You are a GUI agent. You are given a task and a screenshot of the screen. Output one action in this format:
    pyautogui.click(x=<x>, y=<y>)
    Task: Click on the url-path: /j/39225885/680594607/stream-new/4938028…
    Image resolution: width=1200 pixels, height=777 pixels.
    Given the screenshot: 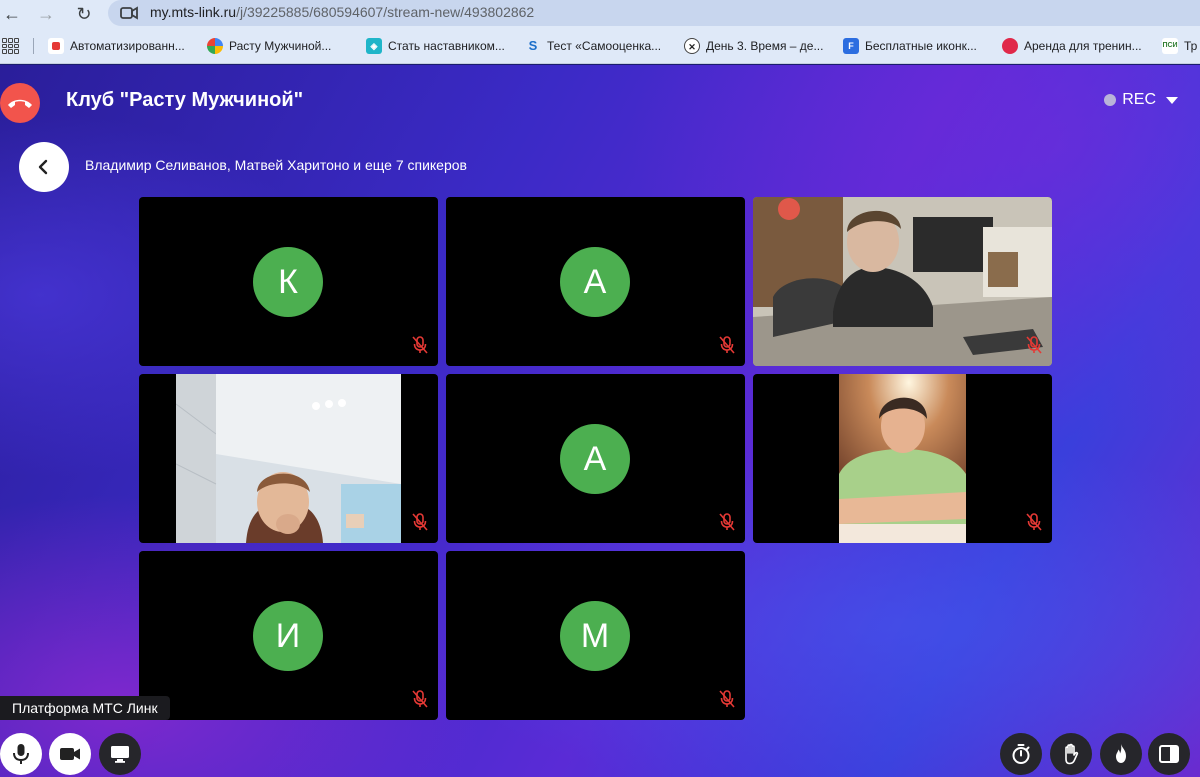 What is the action you would take?
    pyautogui.click(x=385, y=12)
    